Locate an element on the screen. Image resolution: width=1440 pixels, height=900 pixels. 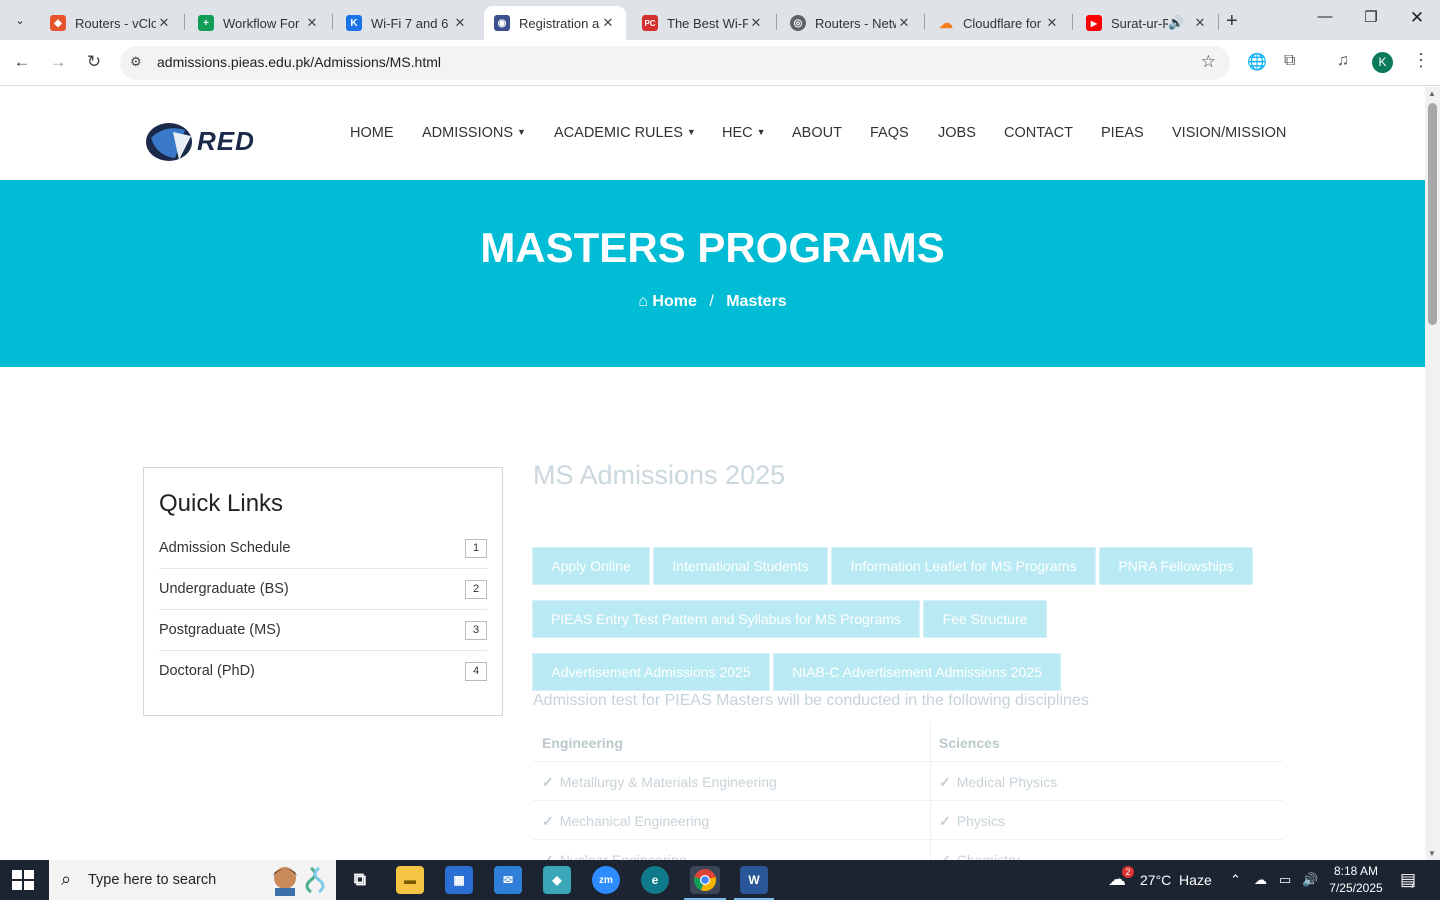
nav-label: JOBS is located at coordinates (957, 133).